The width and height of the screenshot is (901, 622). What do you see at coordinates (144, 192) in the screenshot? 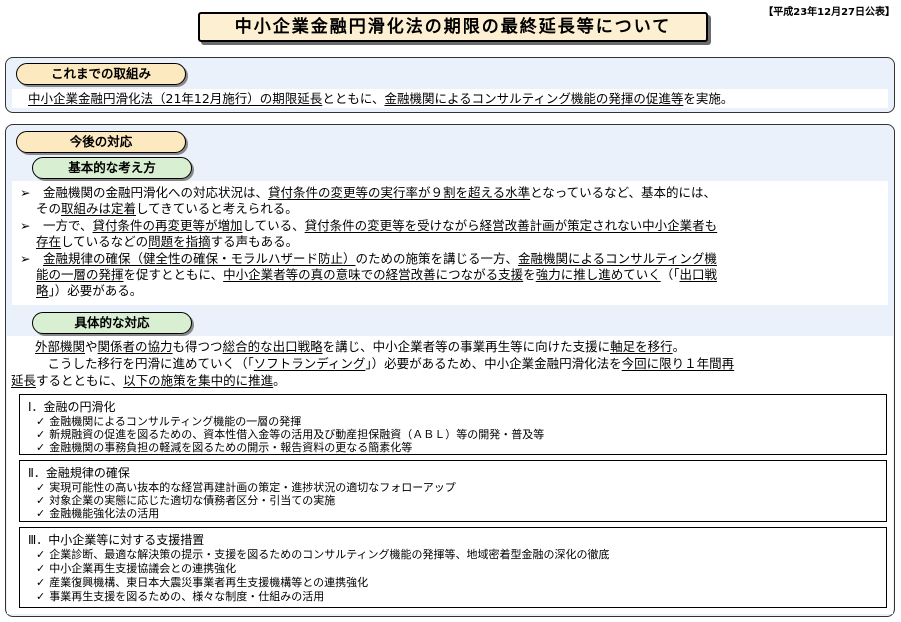
I see `text-segment: ➢ 金融機関の金融円滑化への対応状況は、` at bounding box center [144, 192].